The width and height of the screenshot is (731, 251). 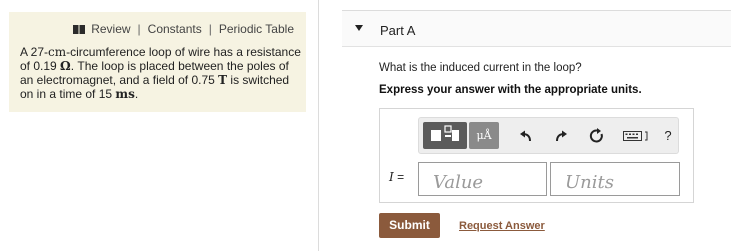 I want to click on panel-divider, so click(x=318, y=125).